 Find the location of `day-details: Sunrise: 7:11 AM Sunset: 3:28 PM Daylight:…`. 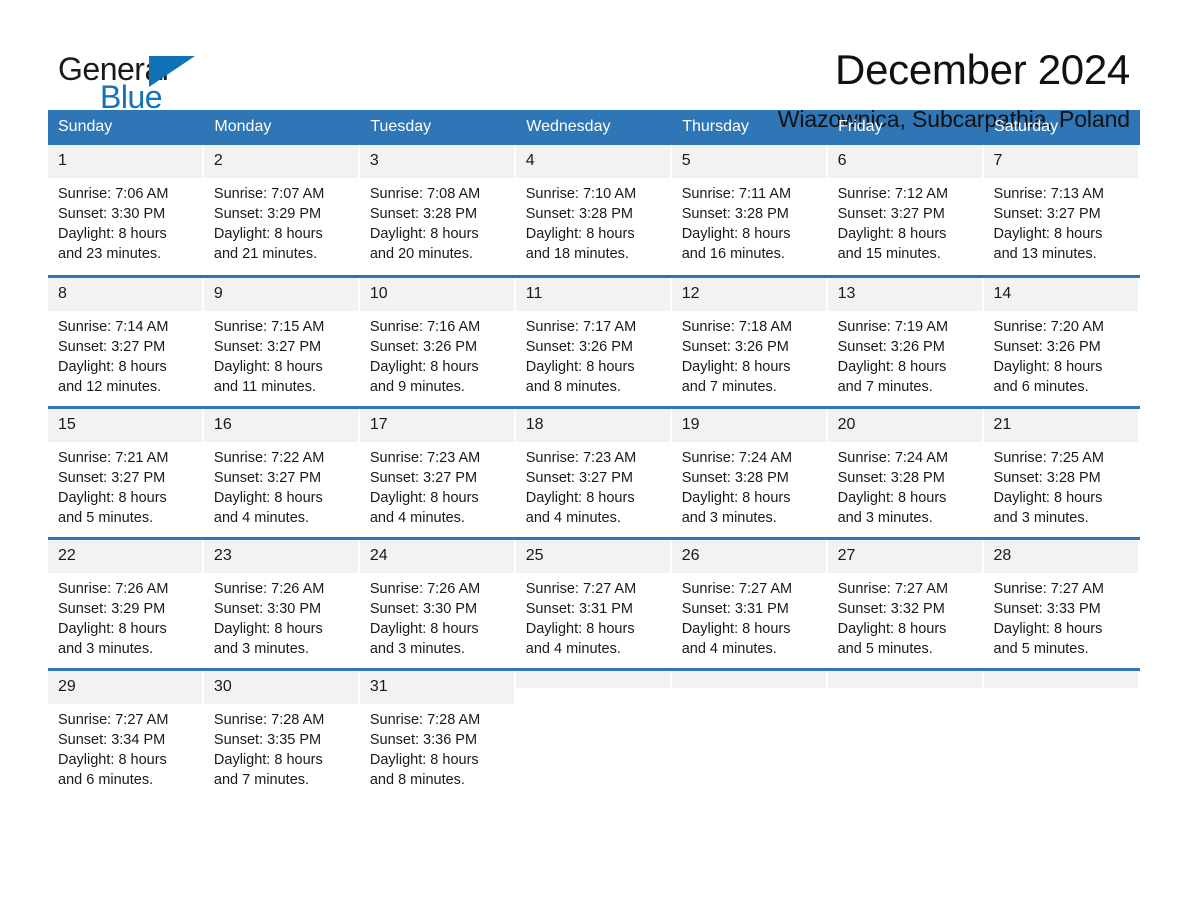

day-details: Sunrise: 7:11 AM Sunset: 3:28 PM Daylight:… is located at coordinates (750, 221).